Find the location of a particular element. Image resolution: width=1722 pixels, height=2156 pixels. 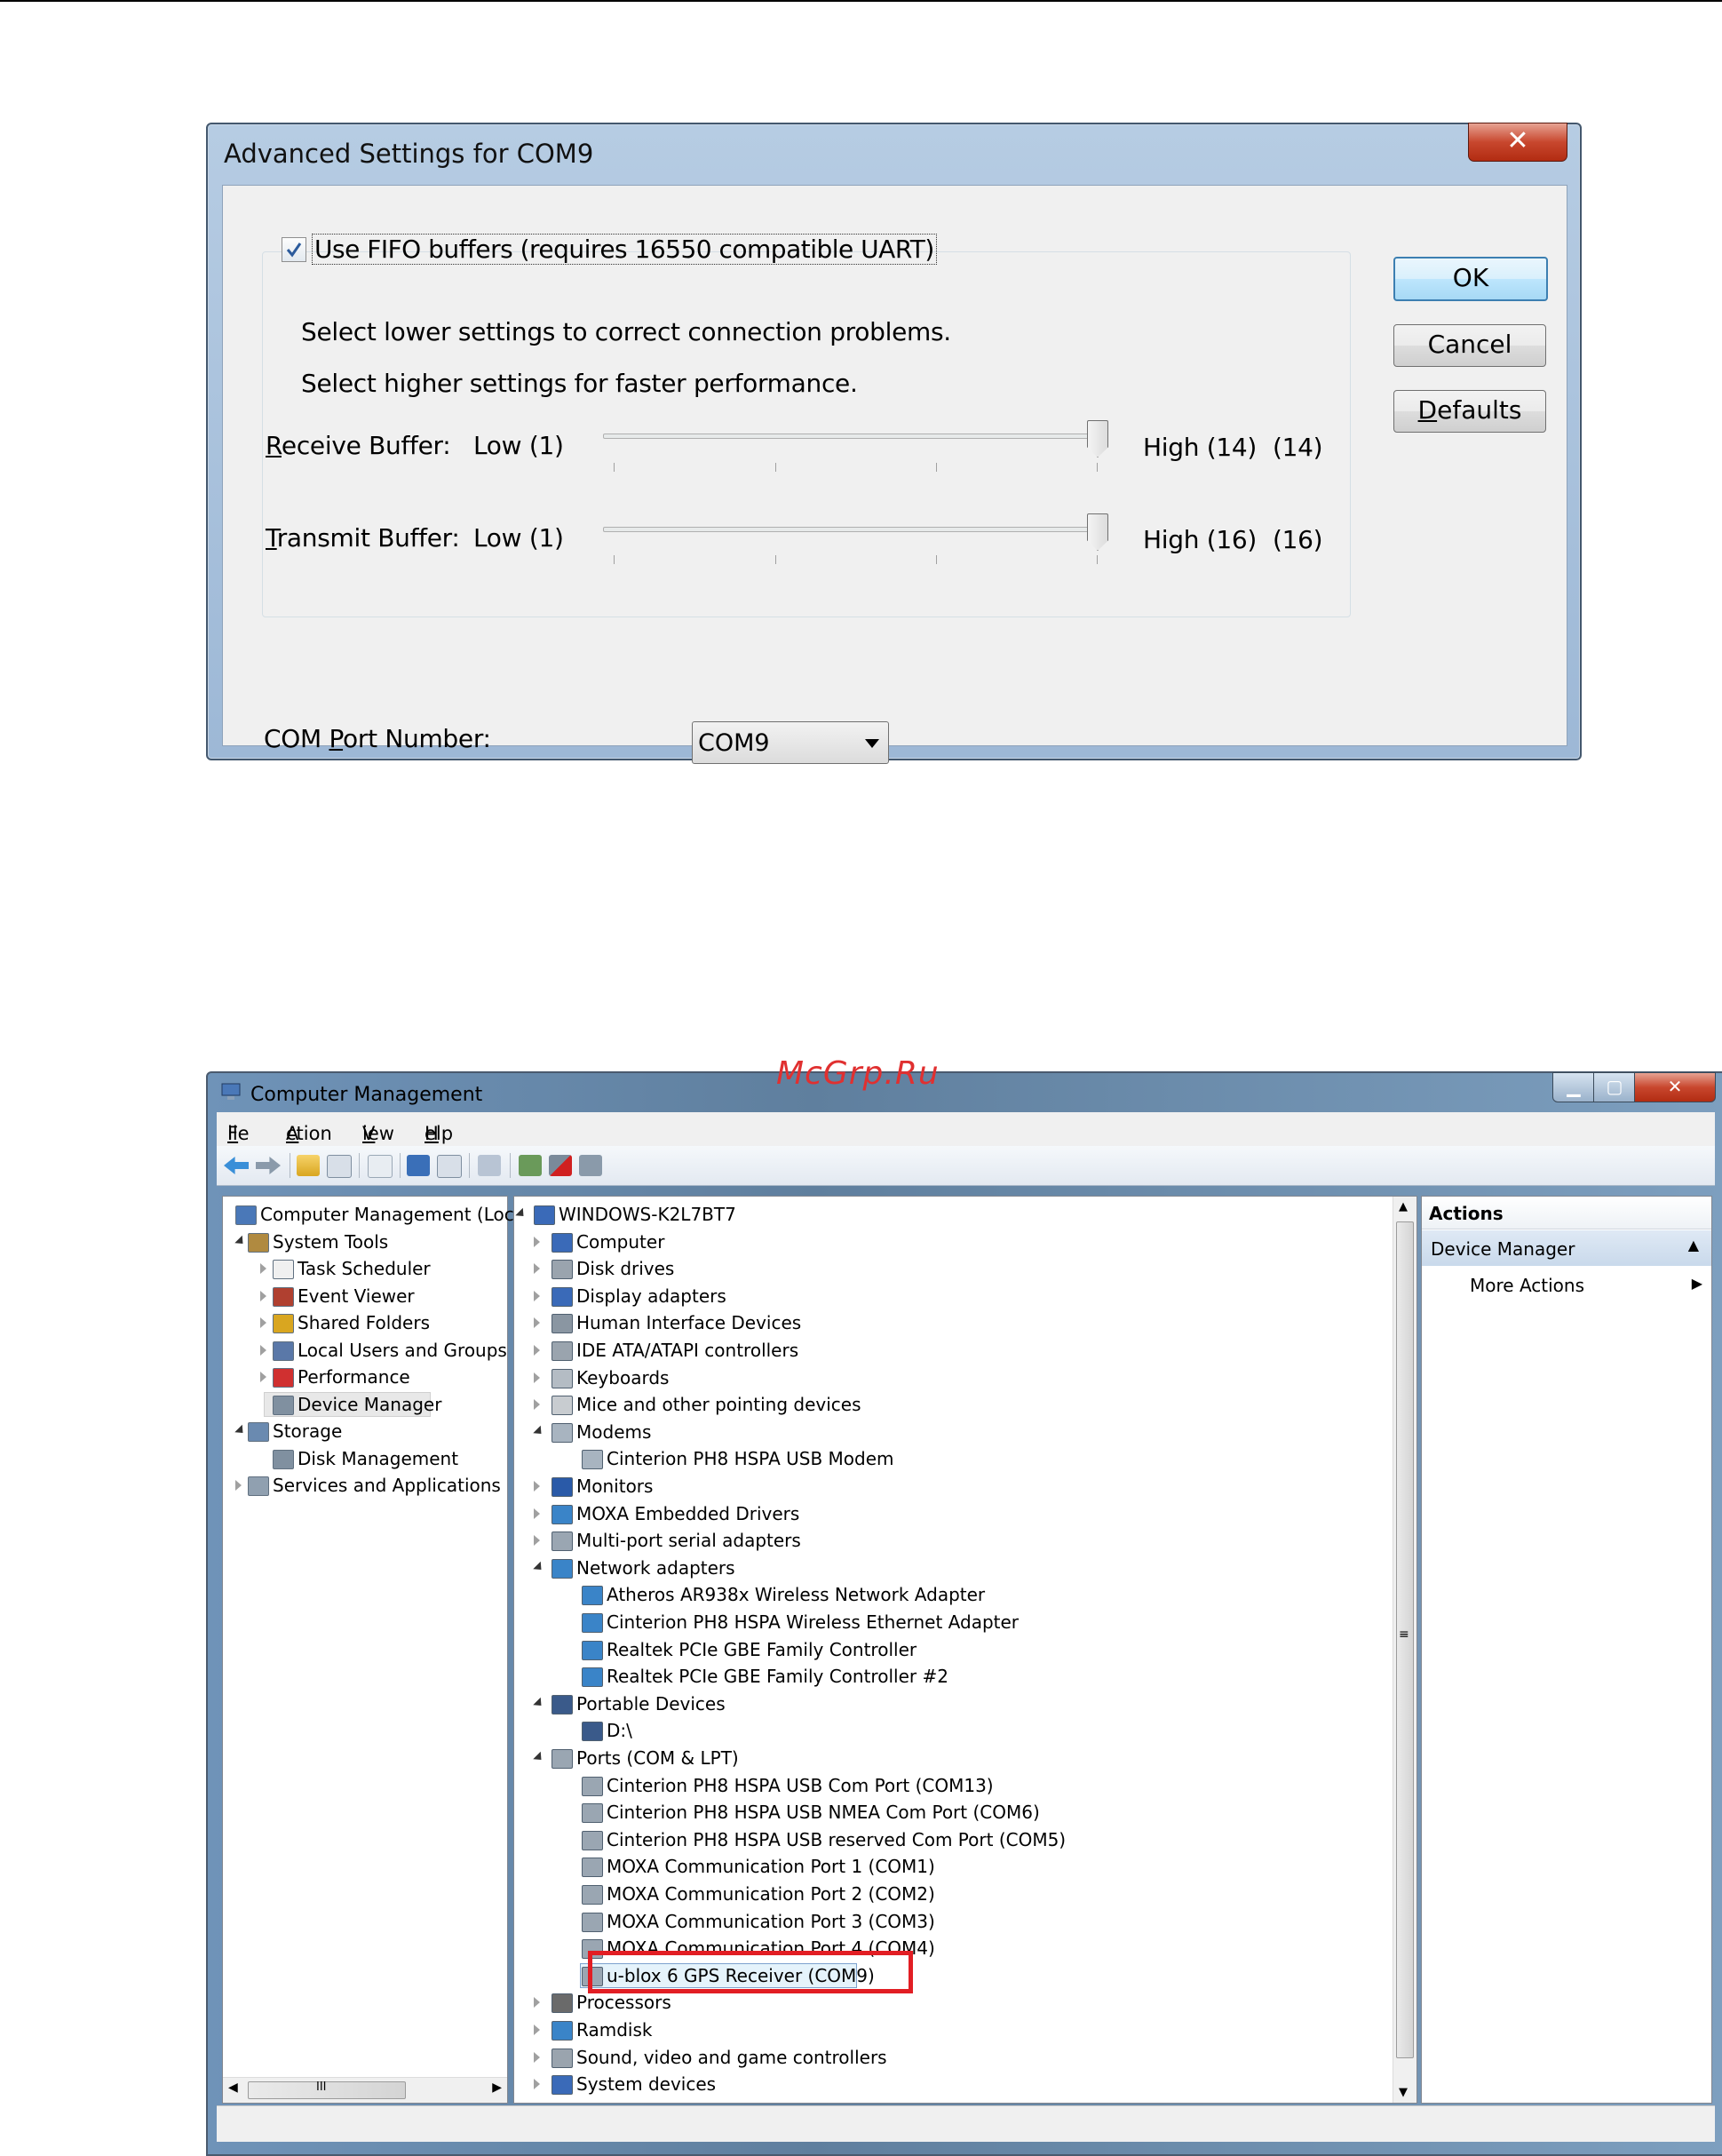

device-category: Modems is located at coordinates (949, 1432).